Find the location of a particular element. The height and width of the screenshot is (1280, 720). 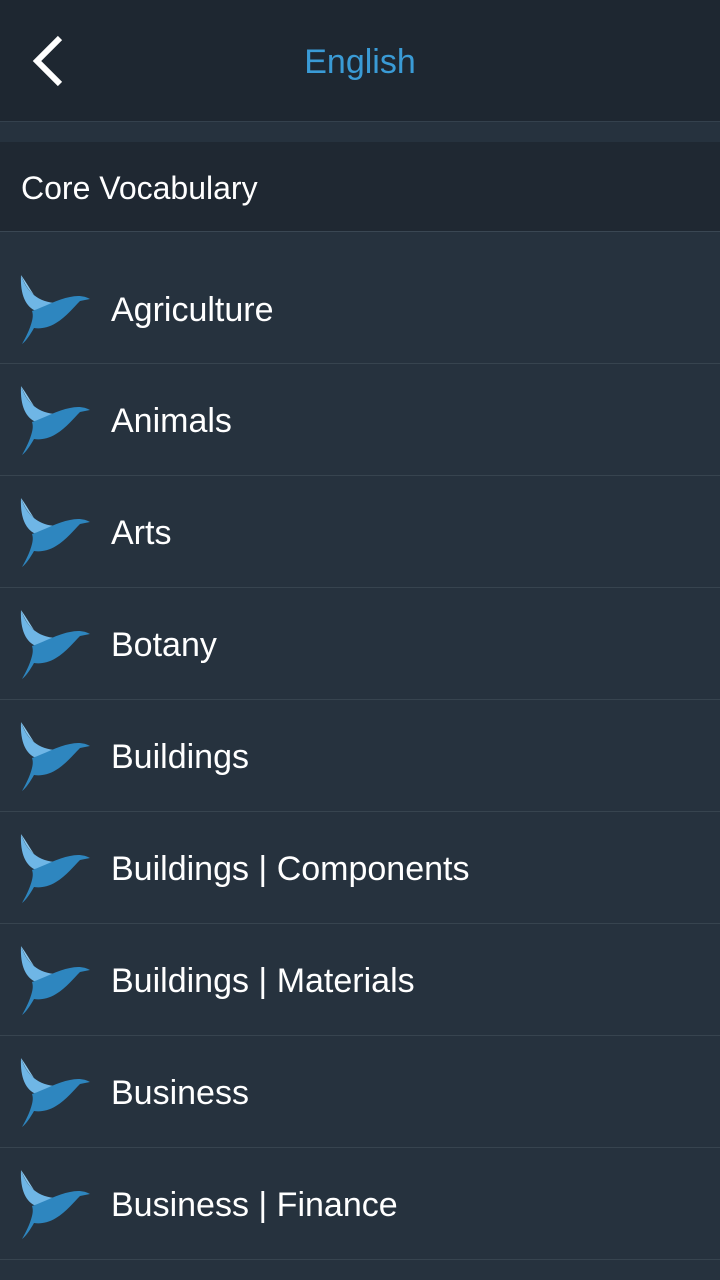

list-item-label: Arts is located at coordinates (141, 533).